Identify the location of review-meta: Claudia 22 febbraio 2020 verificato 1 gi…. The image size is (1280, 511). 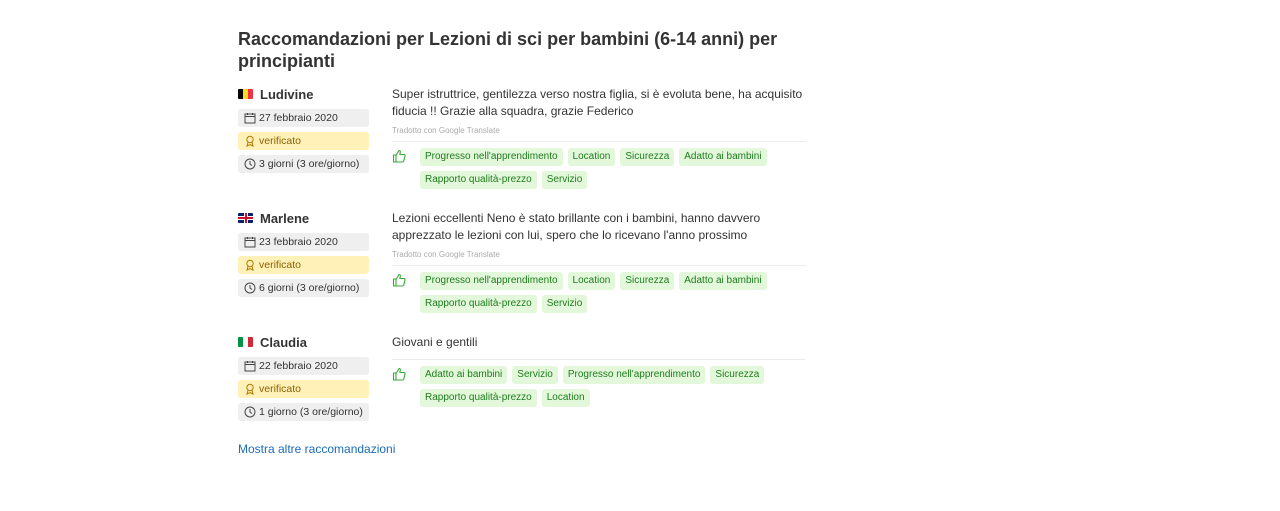
(315, 379).